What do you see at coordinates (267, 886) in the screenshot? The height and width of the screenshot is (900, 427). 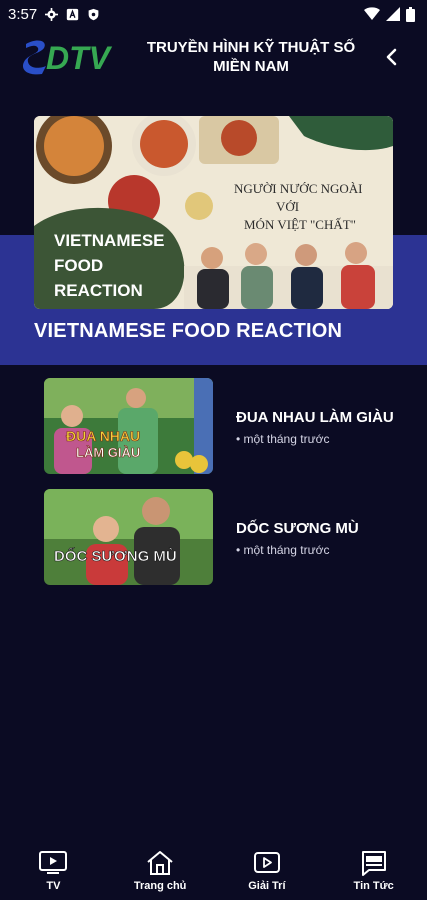 I see `nav-label: Giải Trí` at bounding box center [267, 886].